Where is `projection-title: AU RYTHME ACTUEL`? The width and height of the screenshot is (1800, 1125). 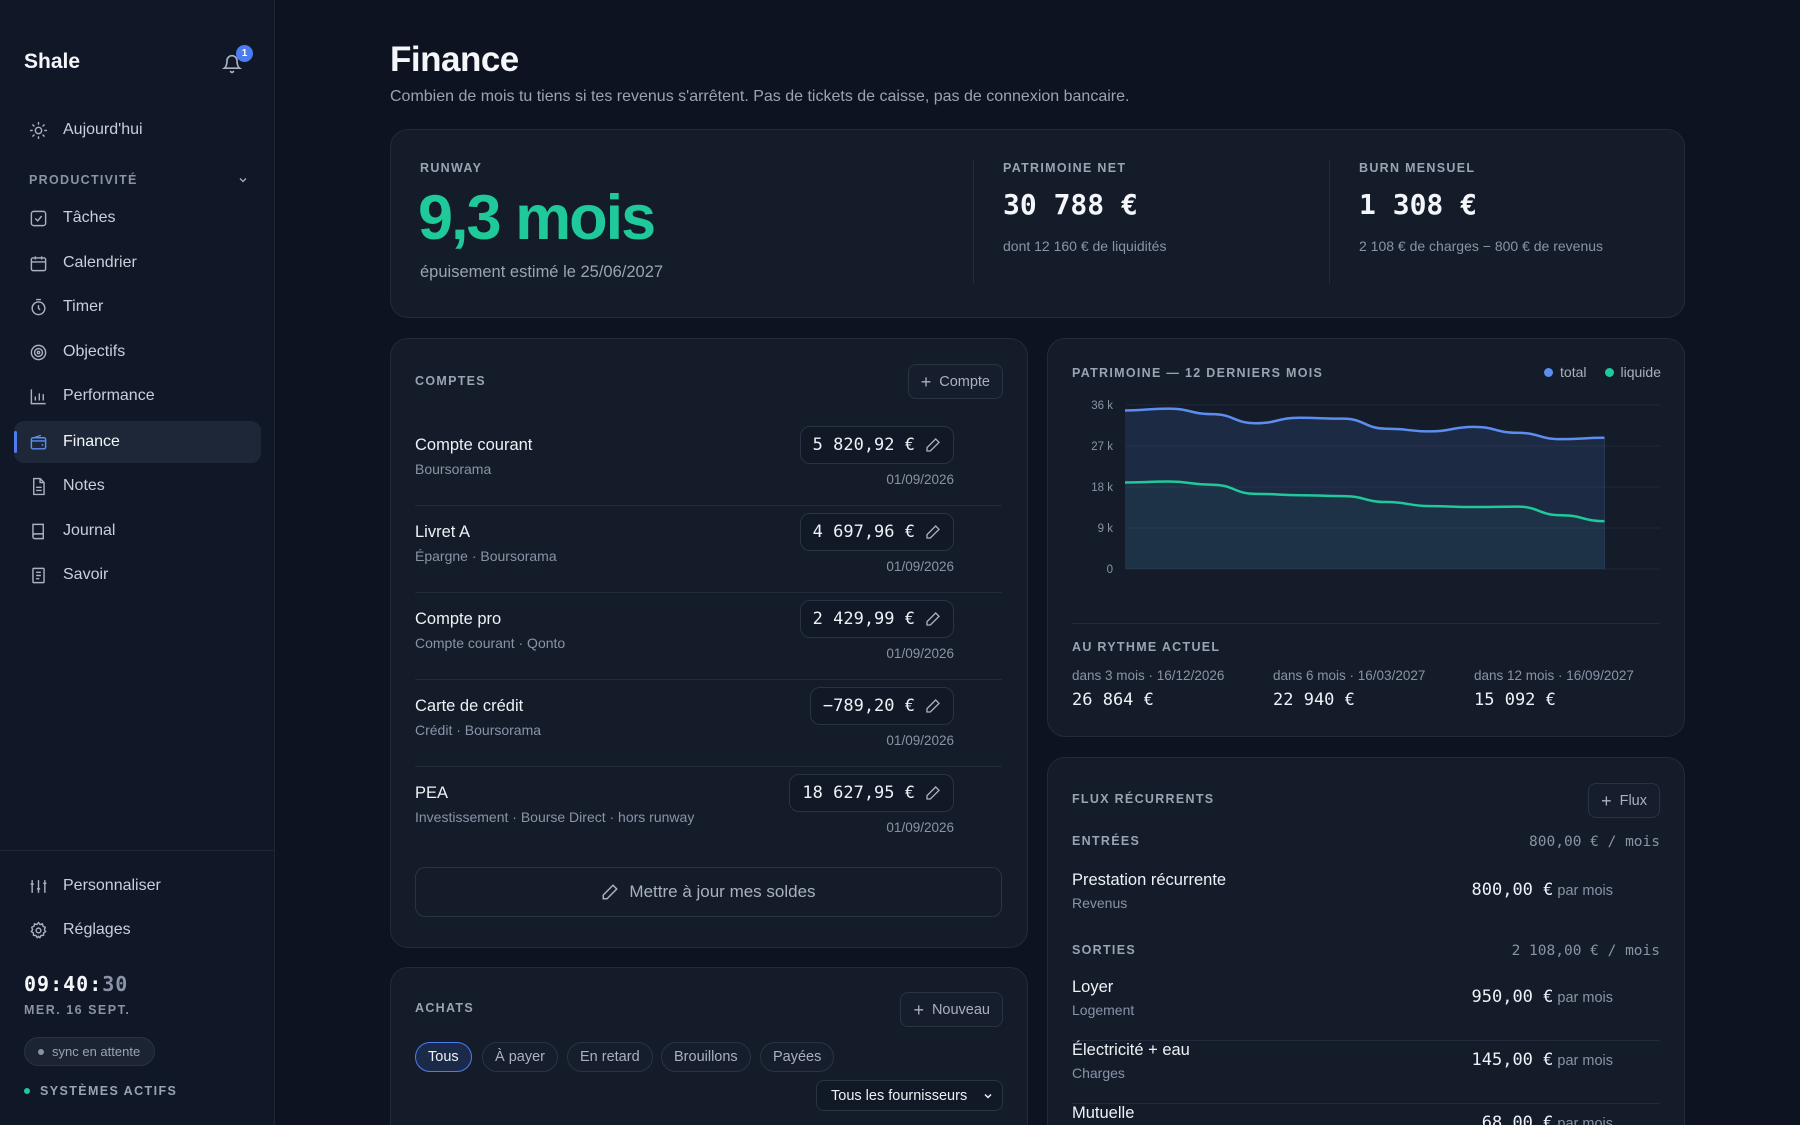 projection-title: AU RYTHME ACTUEL is located at coordinates (1146, 647).